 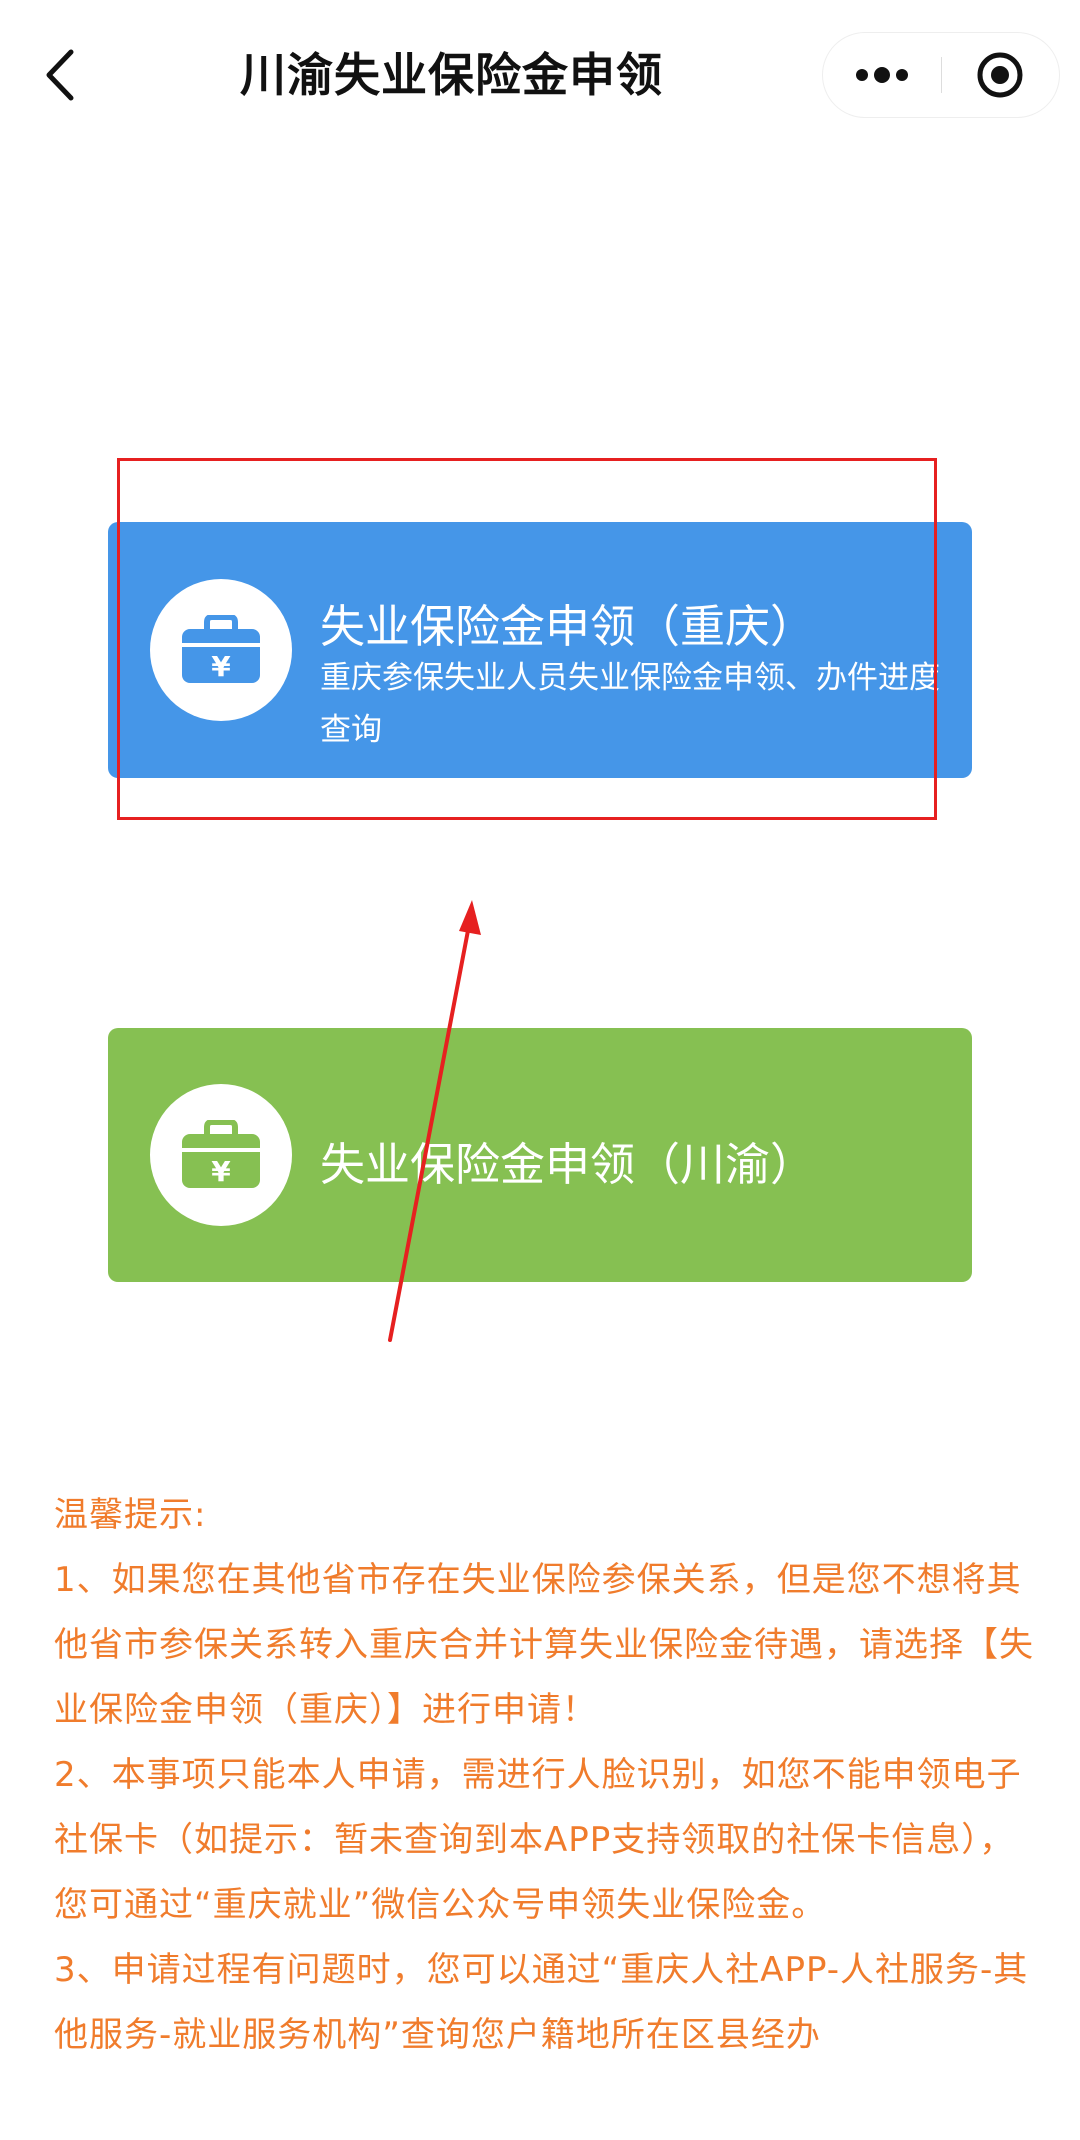 I want to click on apply-chongqing-card: ¥ 失业保险金申领（重庆） 重庆参保失业人员失业保险金申领、办件进度查询, so click(x=540, y=650).